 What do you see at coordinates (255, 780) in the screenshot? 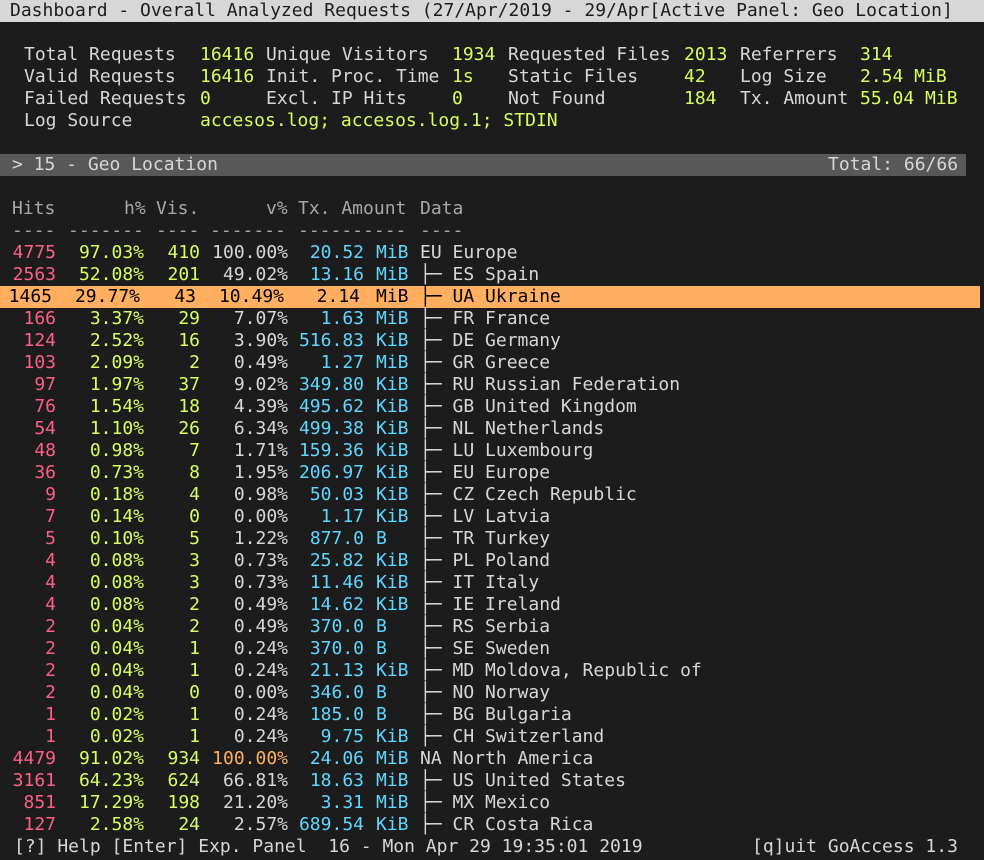
I see `cell-visitors-percent: 66.81%` at bounding box center [255, 780].